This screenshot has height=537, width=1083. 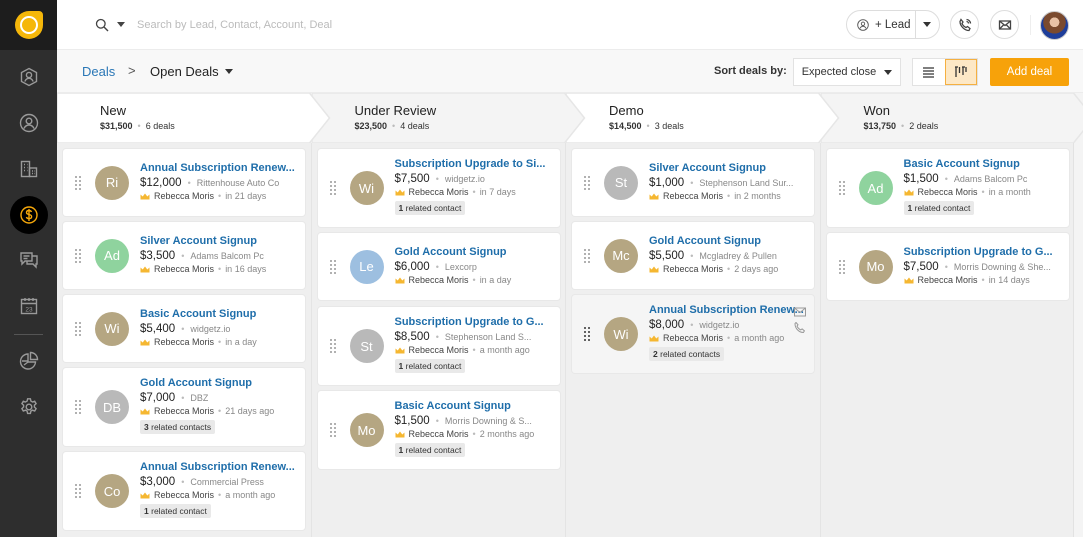 I want to click on contact-circle-icon, so click(x=28, y=123).